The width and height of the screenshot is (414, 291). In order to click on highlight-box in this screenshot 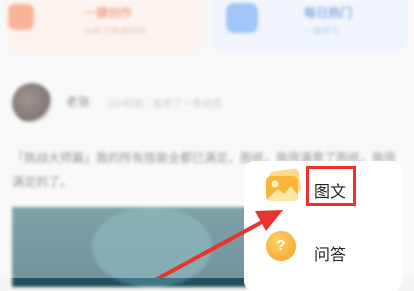, I will do `click(331, 186)`.